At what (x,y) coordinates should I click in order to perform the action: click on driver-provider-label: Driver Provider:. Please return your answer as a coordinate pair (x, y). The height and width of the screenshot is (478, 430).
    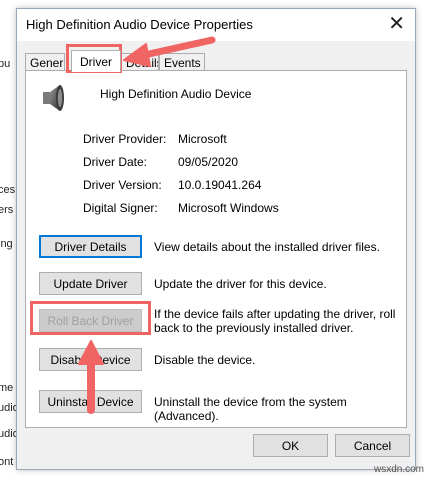
    Looking at the image, I should click on (125, 139).